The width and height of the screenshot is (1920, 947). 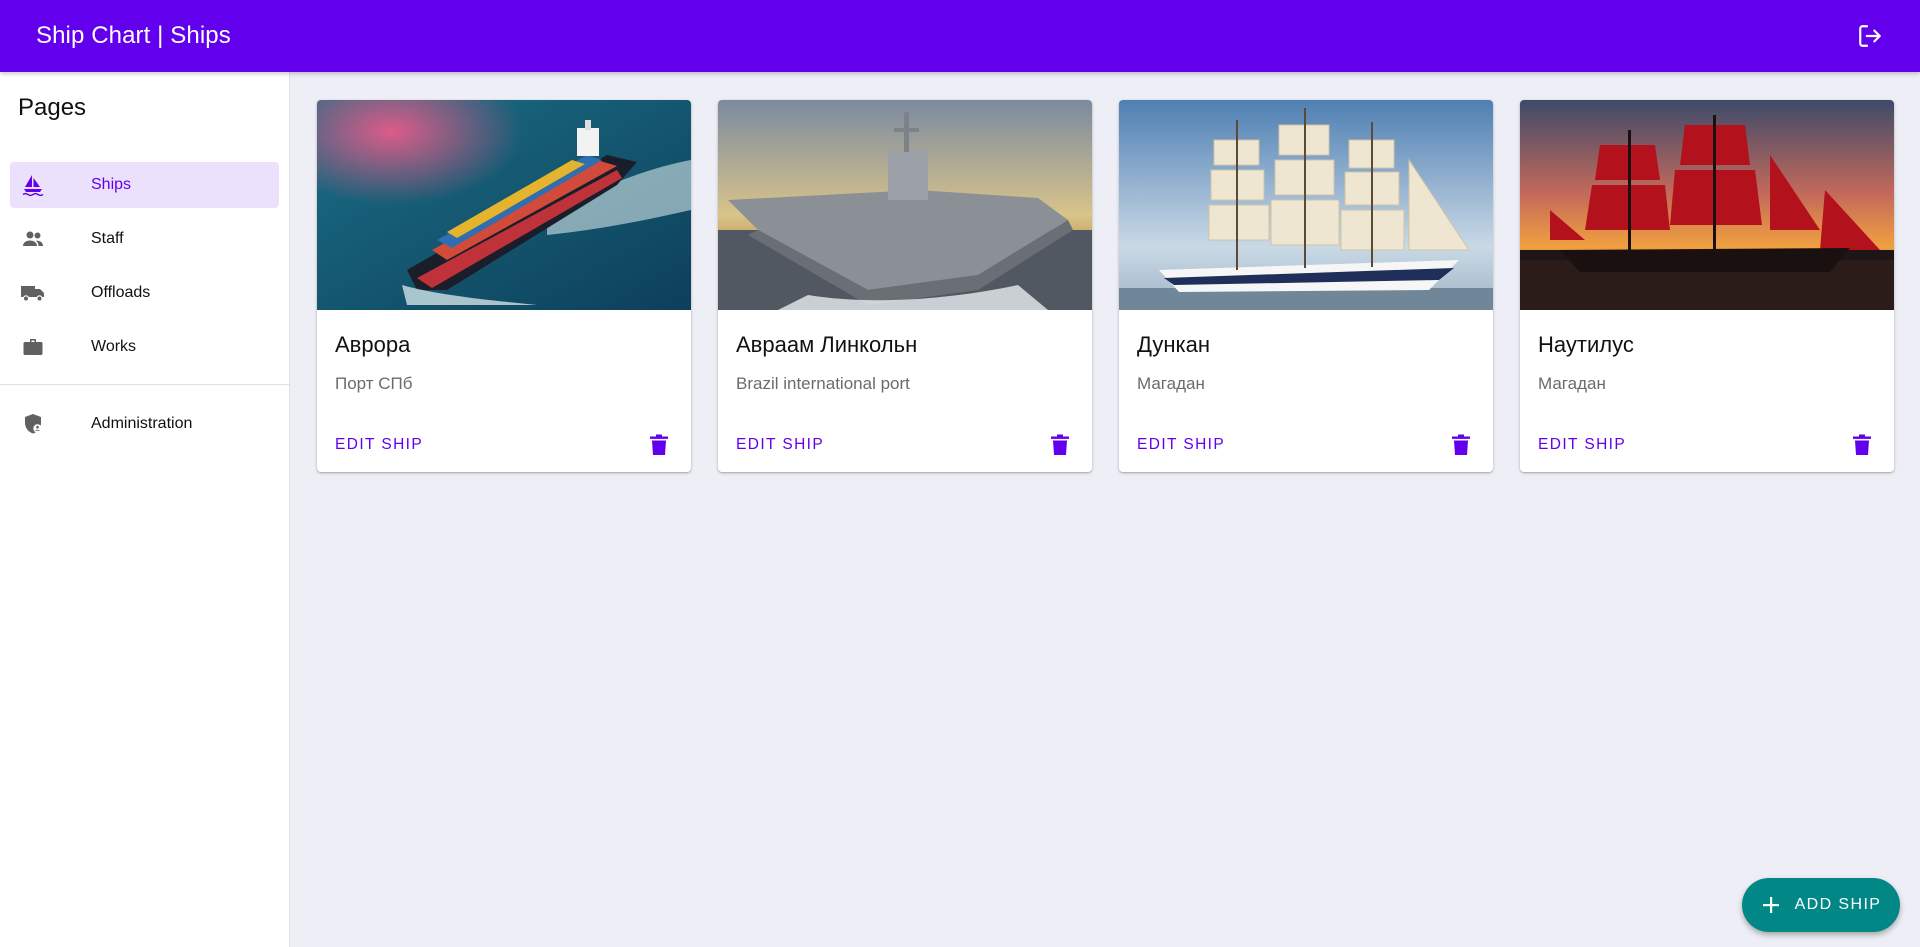 I want to click on warship-photo, so click(x=905, y=205).